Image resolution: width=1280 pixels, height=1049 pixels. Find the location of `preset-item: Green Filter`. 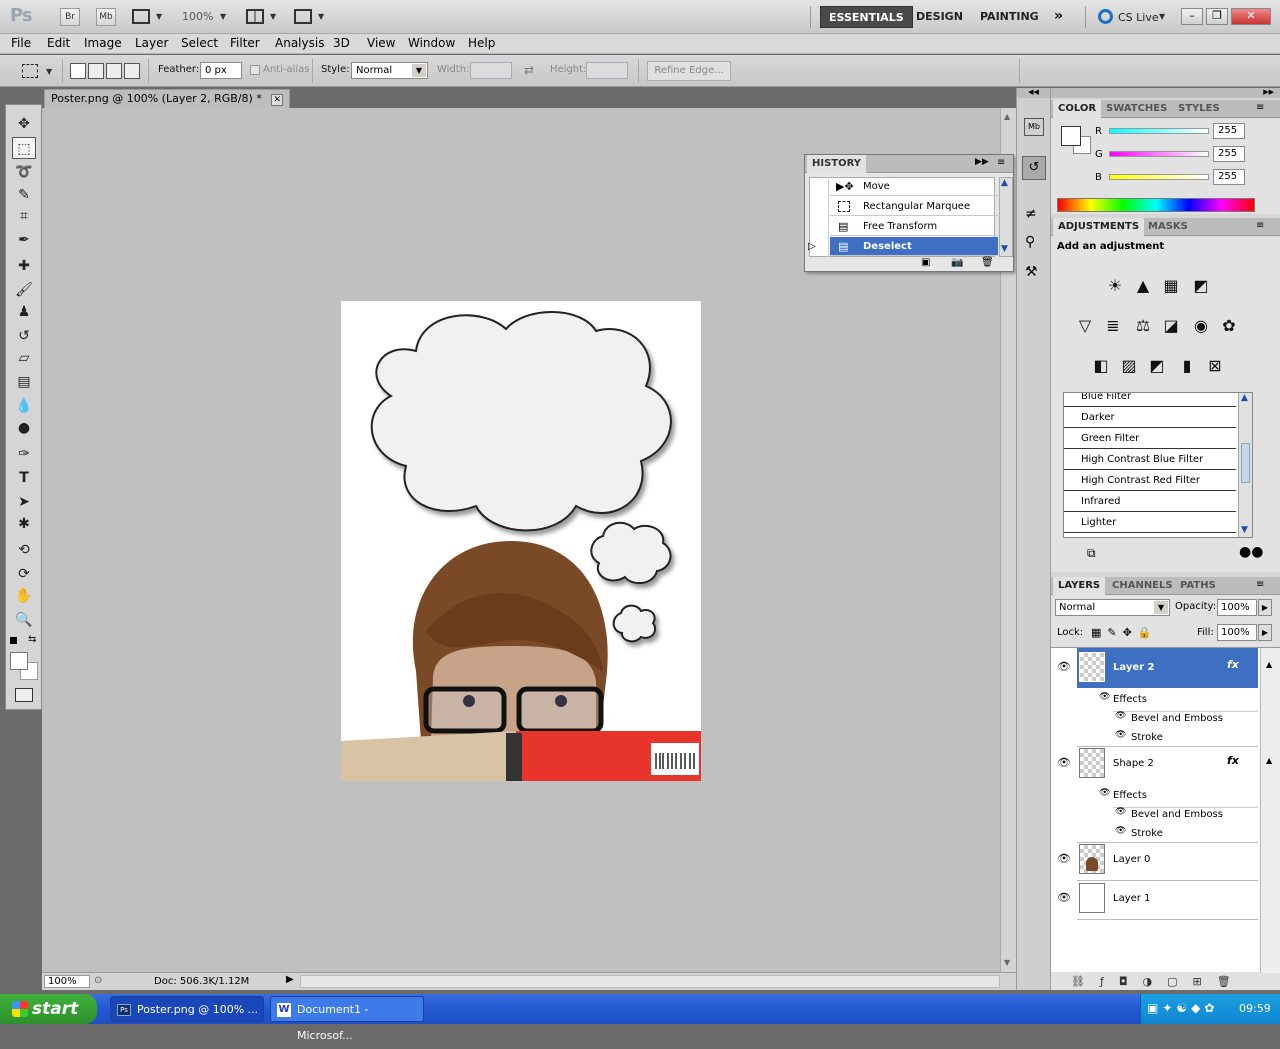

preset-item: Green Filter is located at coordinates (1150, 438).